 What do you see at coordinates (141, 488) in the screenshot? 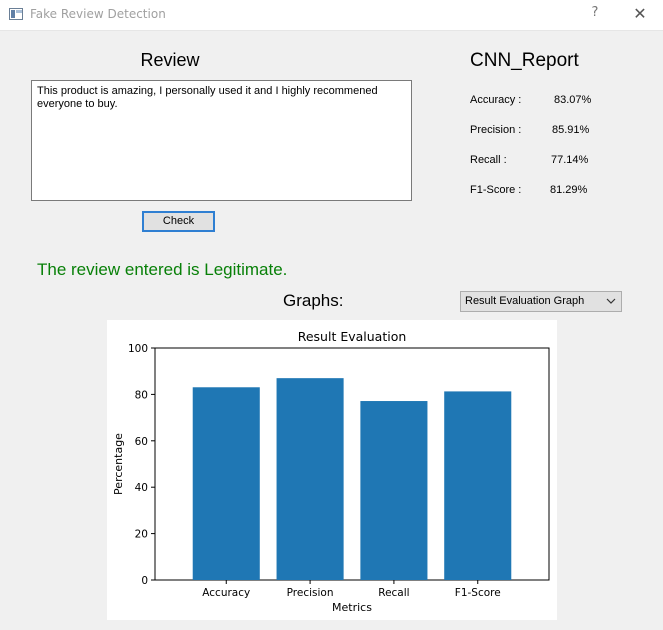
I see `y-tick-label-2: 40` at bounding box center [141, 488].